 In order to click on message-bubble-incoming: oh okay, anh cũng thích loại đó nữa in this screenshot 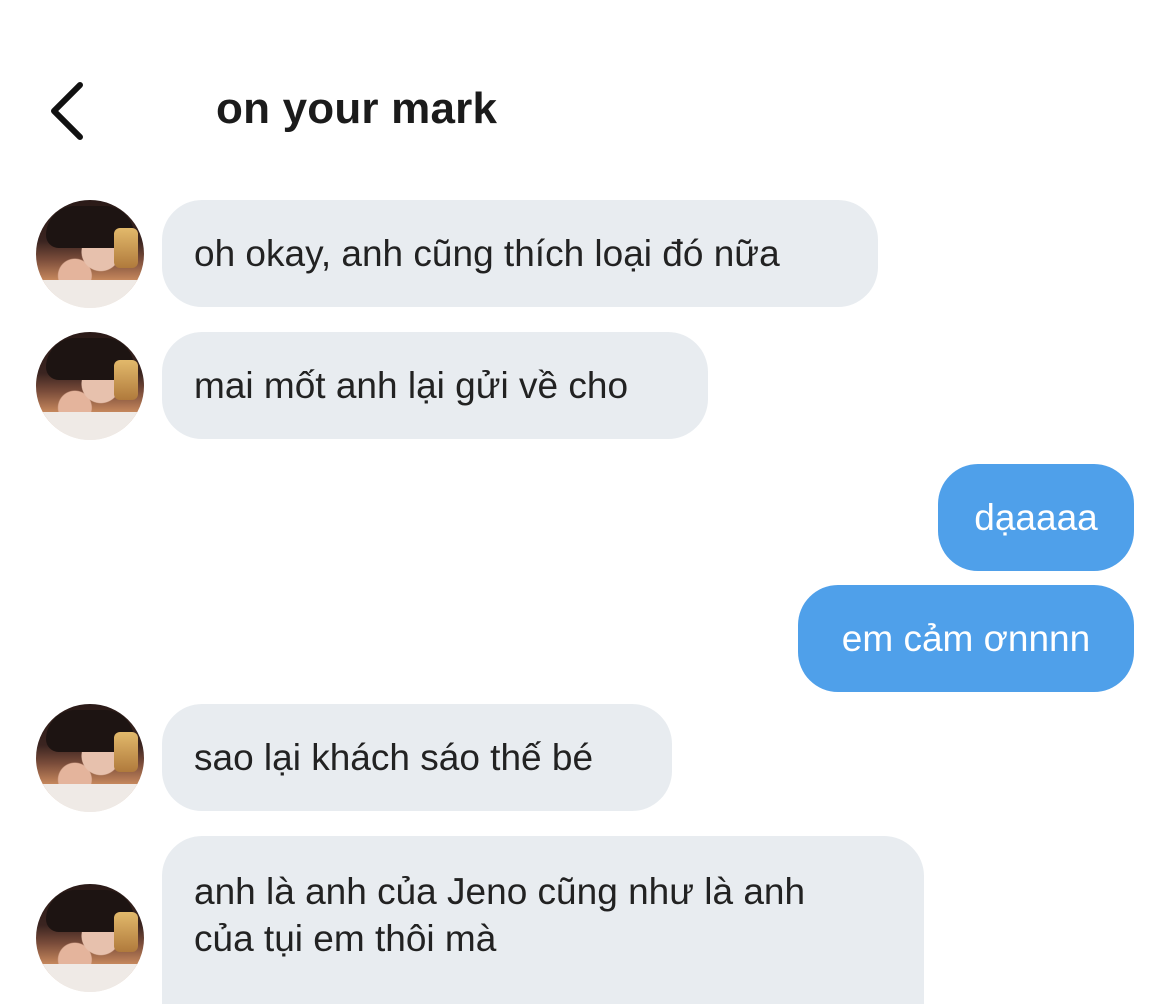, I will do `click(520, 253)`.